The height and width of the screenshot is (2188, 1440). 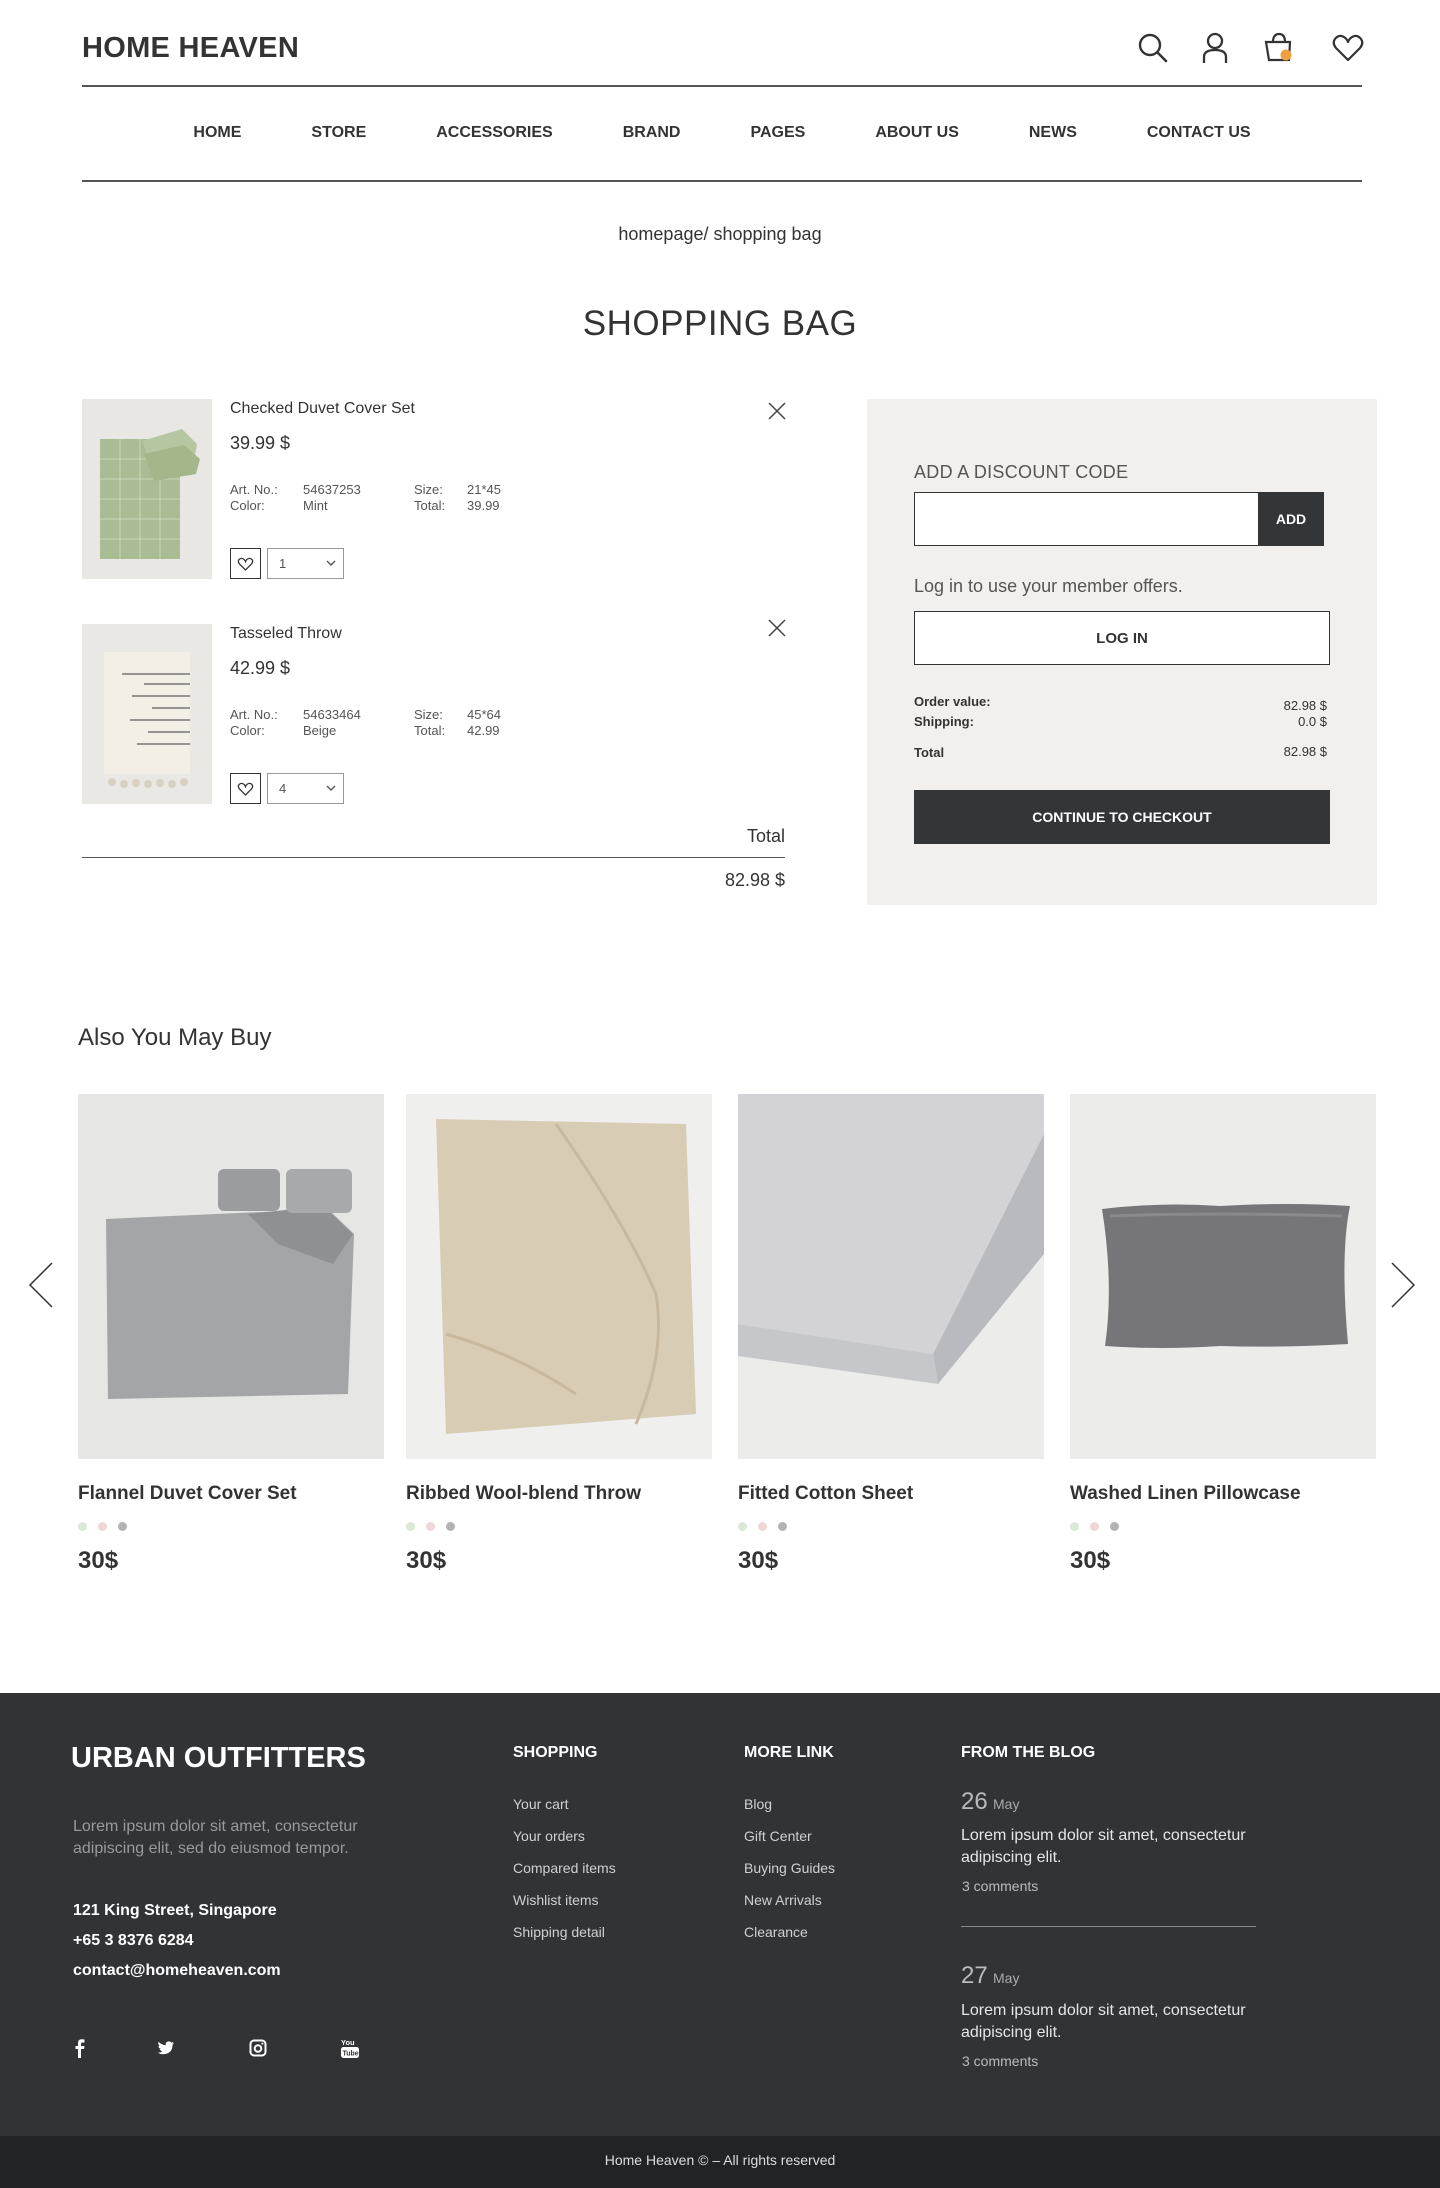 What do you see at coordinates (494, 134) in the screenshot?
I see `nav-accessories: ACCESSORIES` at bounding box center [494, 134].